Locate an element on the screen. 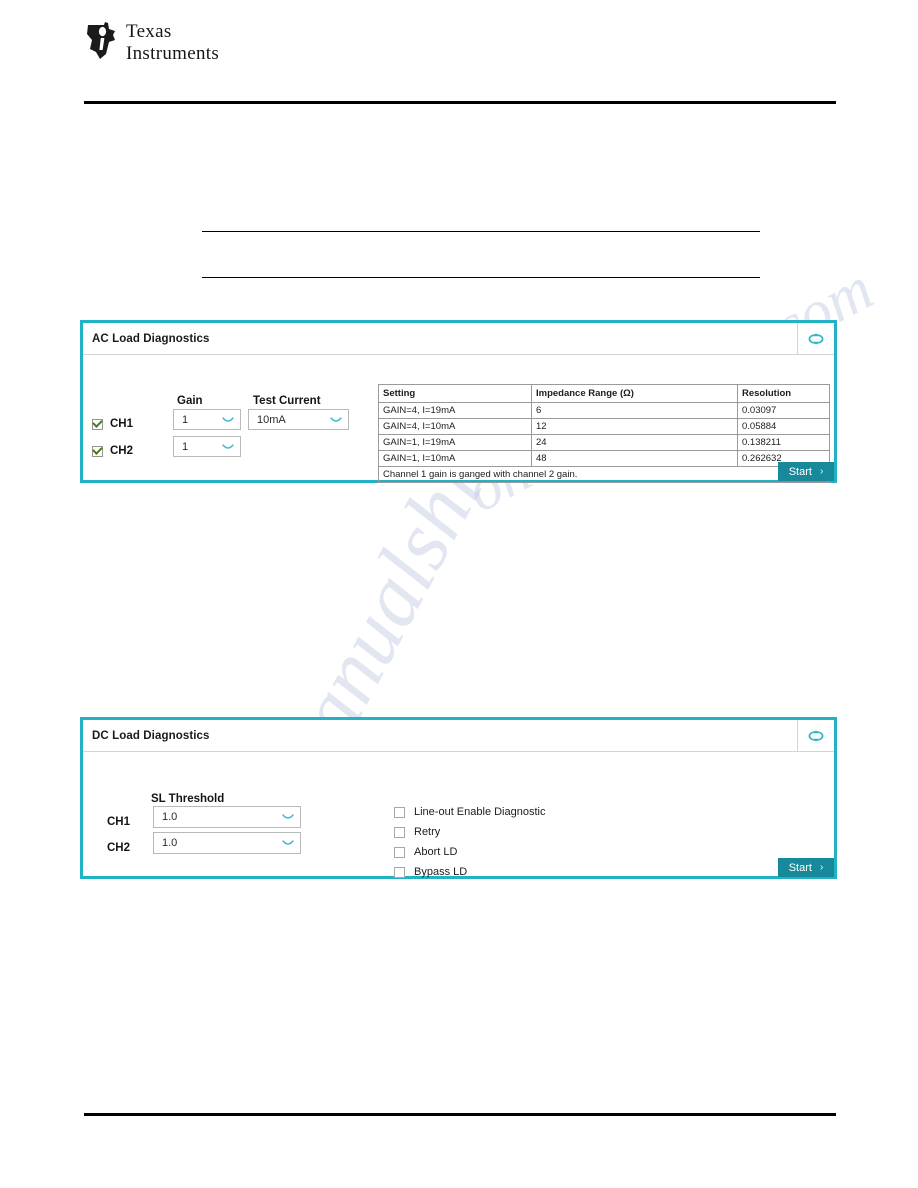 This screenshot has height=1188, width=918. ti-texas-mark-icon is located at coordinates (101, 40).